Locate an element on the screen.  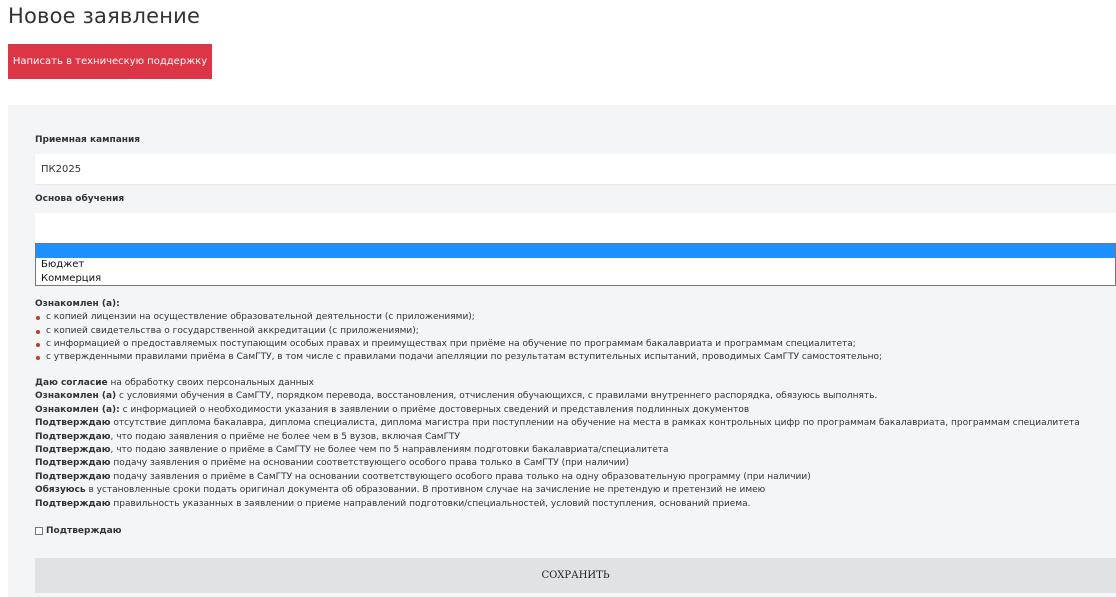
basis-label: Основа обучения is located at coordinates (80, 199).